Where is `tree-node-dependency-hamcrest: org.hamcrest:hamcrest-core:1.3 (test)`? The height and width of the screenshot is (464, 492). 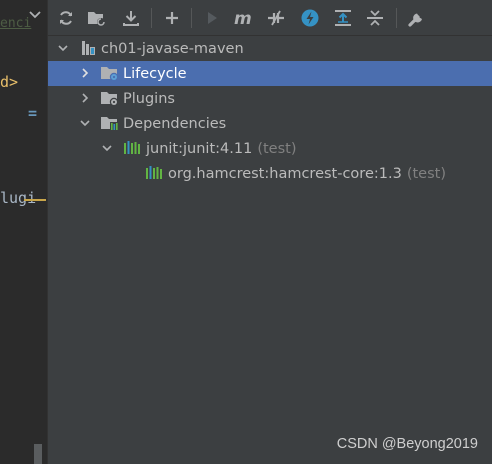
tree-node-dependency-hamcrest: org.hamcrest:hamcrest-core:1.3 (test) is located at coordinates (270, 173).